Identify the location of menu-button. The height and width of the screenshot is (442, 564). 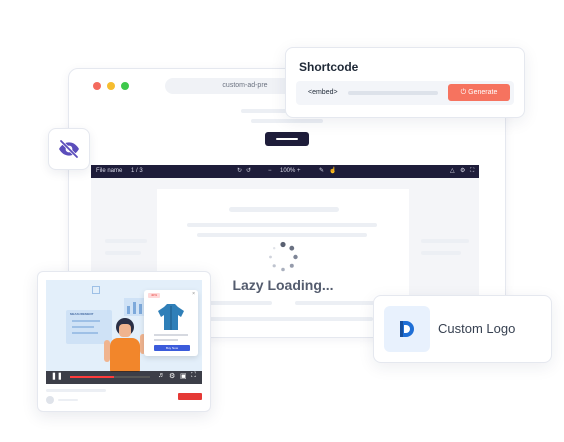
(287, 139).